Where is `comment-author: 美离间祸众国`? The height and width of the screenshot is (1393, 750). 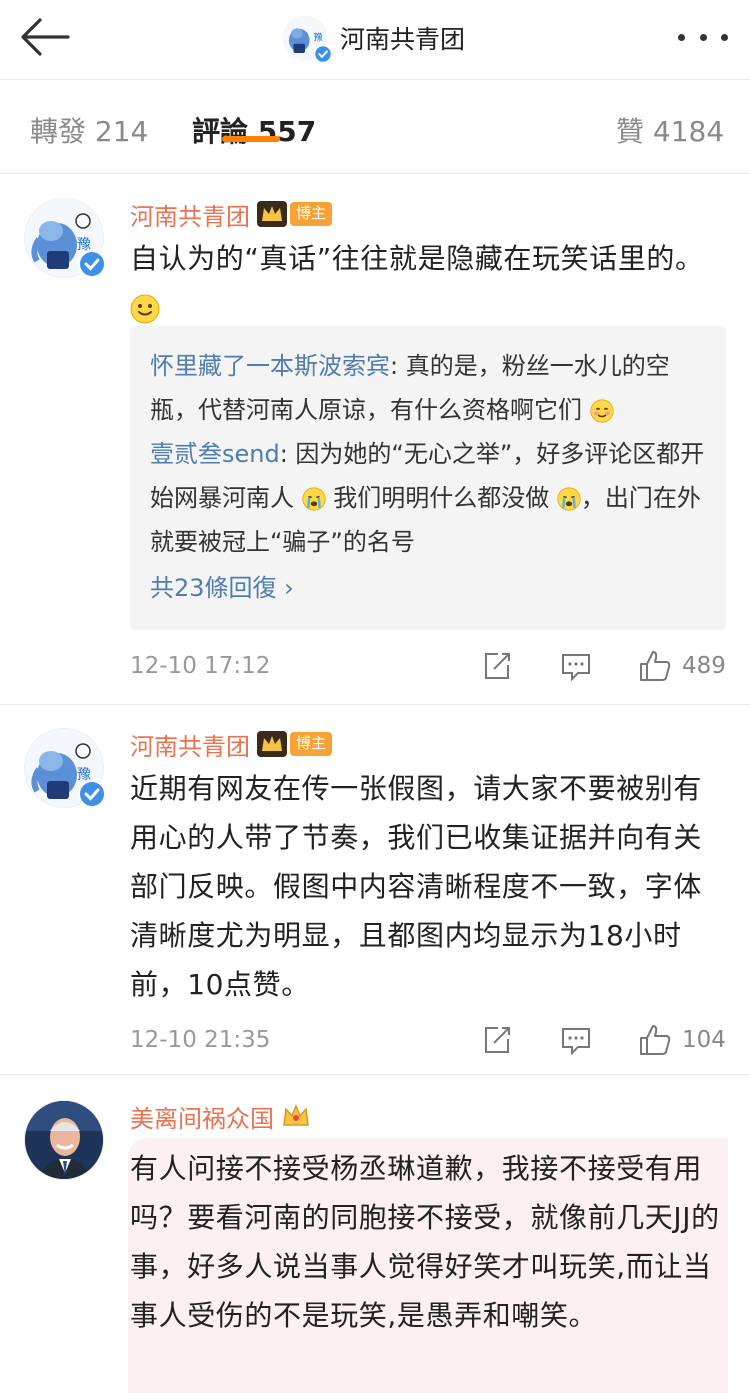 comment-author: 美离间祸众国 is located at coordinates (202, 1116).